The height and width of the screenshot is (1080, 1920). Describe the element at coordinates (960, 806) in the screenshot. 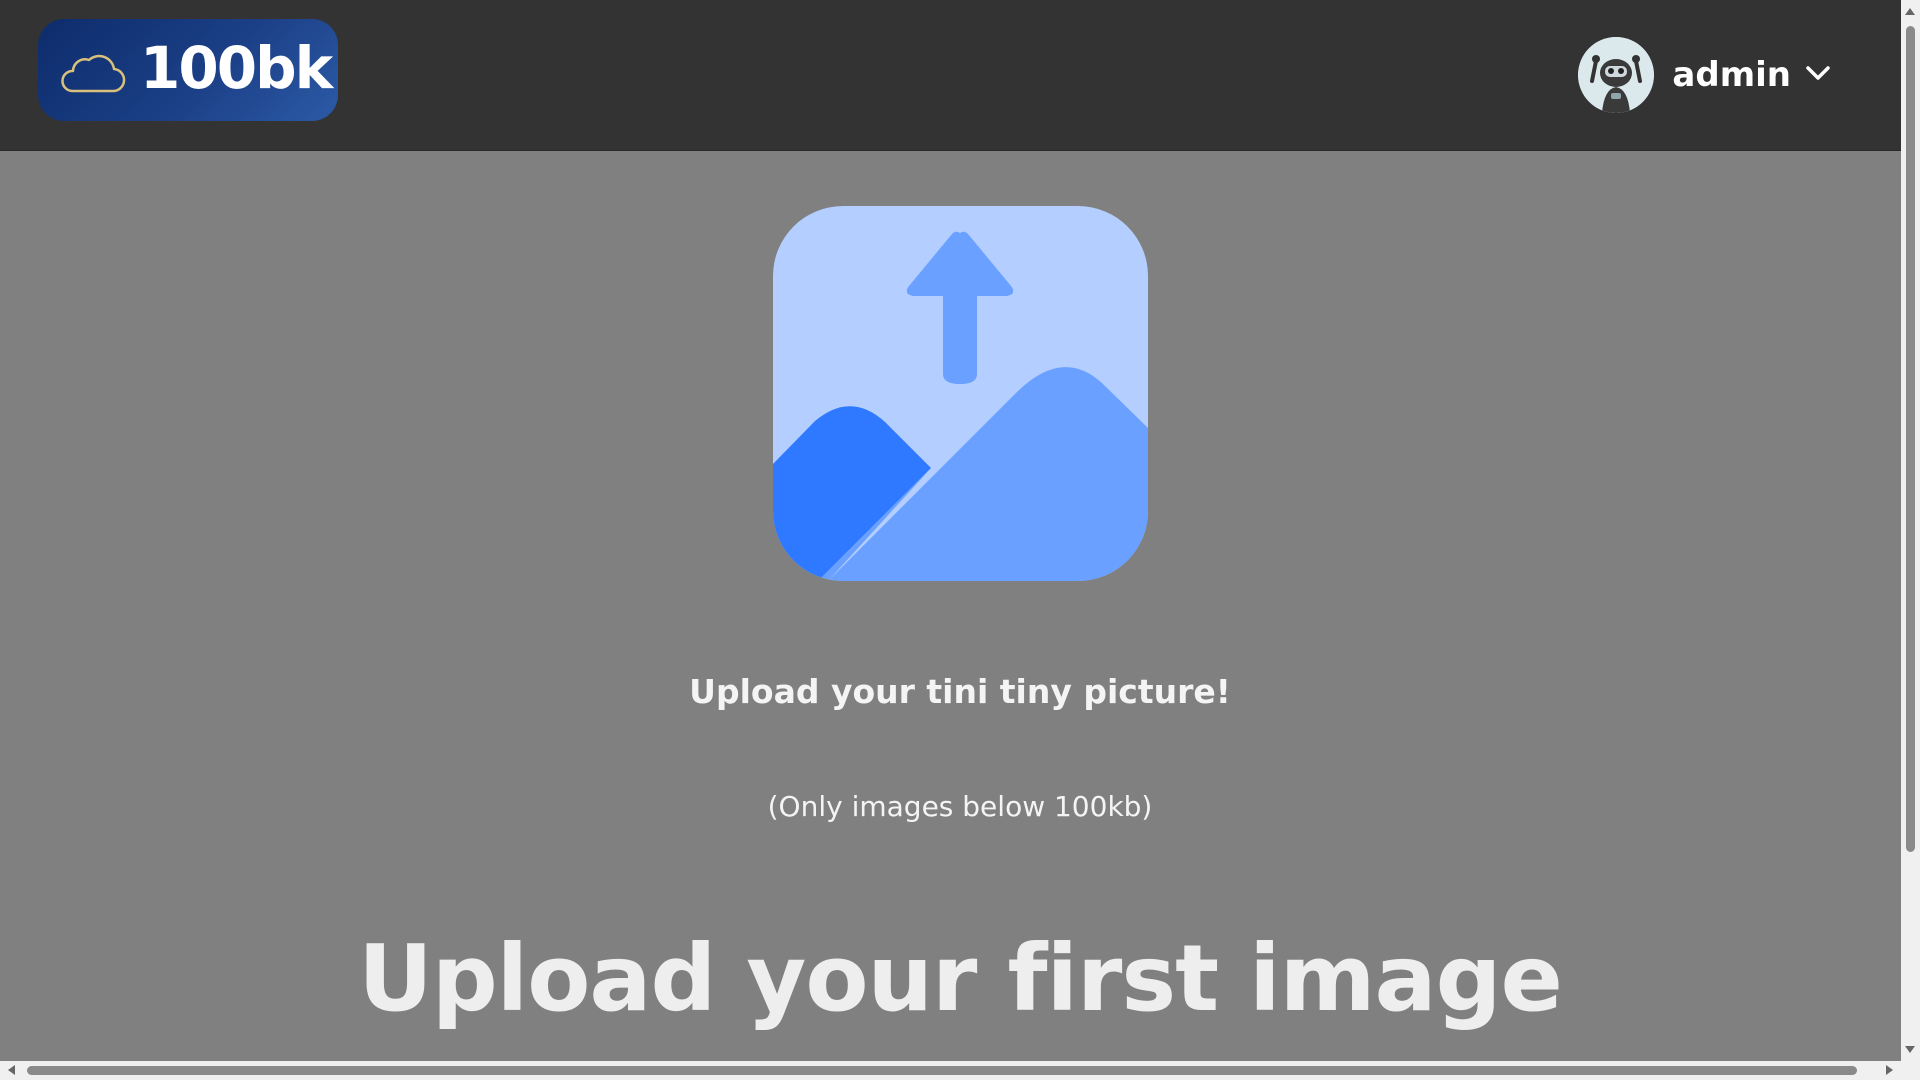

I see `size-limit-note: (Only images below 100kb)` at that location.